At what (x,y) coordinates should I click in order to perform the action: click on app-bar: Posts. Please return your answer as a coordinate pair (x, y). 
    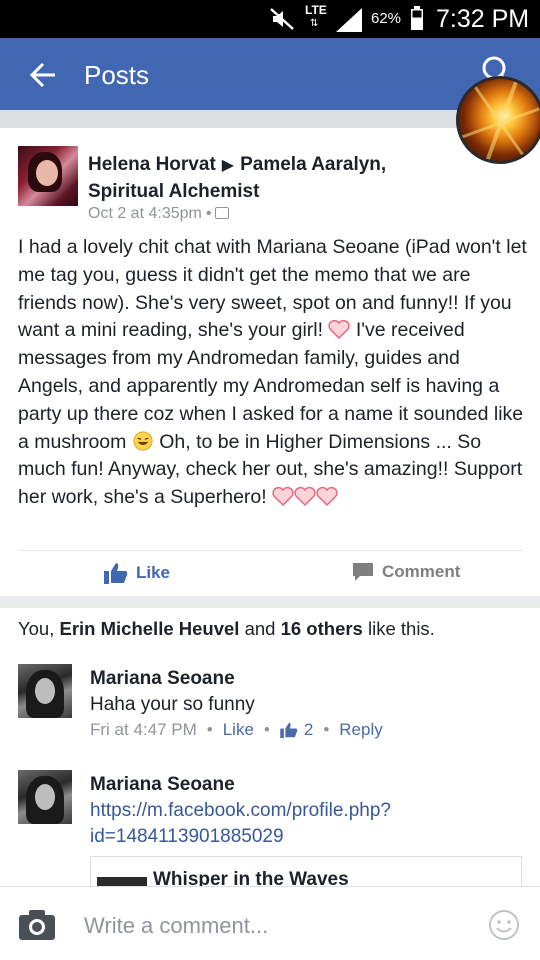
    Looking at the image, I should click on (270, 74).